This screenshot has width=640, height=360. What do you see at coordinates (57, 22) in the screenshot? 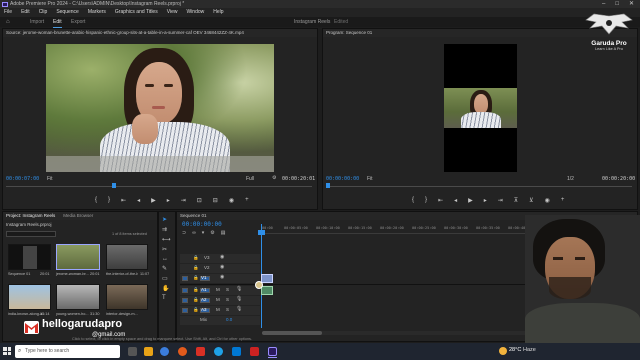
I see `tab-edit: Edit` at bounding box center [57, 22].